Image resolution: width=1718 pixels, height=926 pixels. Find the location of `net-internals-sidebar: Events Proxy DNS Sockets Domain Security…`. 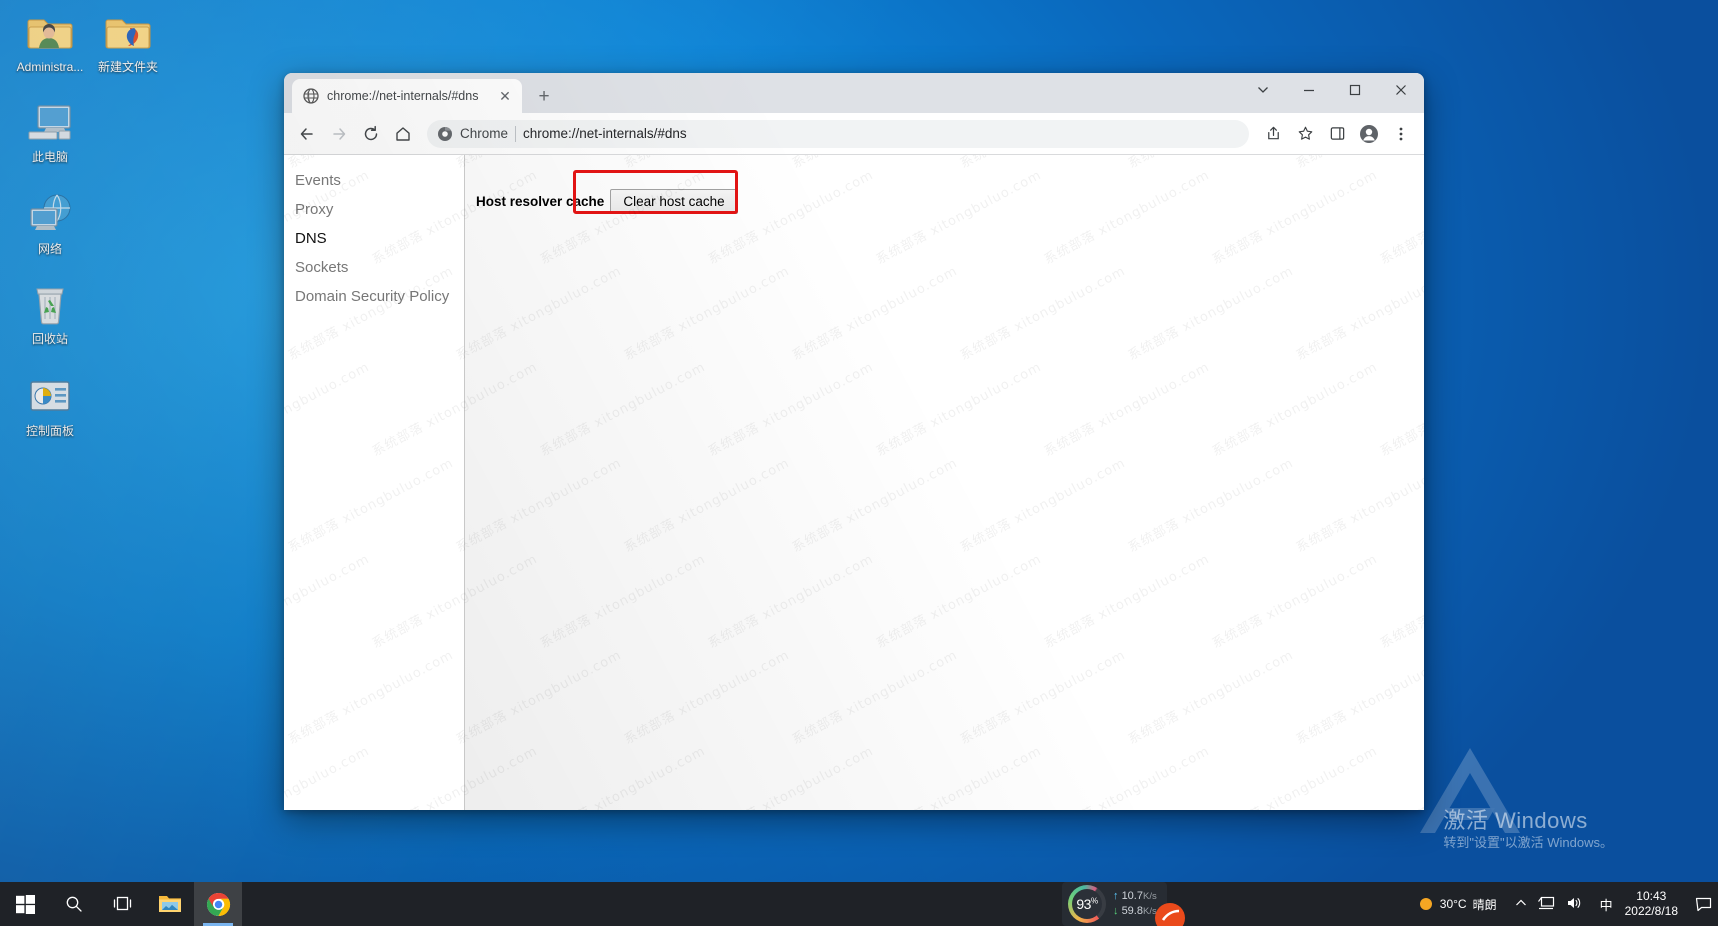

net-internals-sidebar: Events Proxy DNS Sockets Domain Security… is located at coordinates (374, 482).